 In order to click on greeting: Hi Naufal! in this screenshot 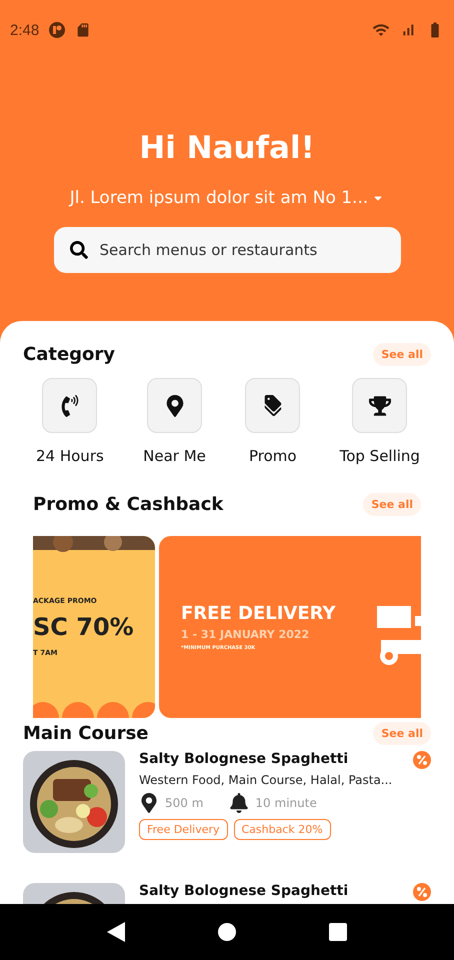, I will do `click(227, 148)`.